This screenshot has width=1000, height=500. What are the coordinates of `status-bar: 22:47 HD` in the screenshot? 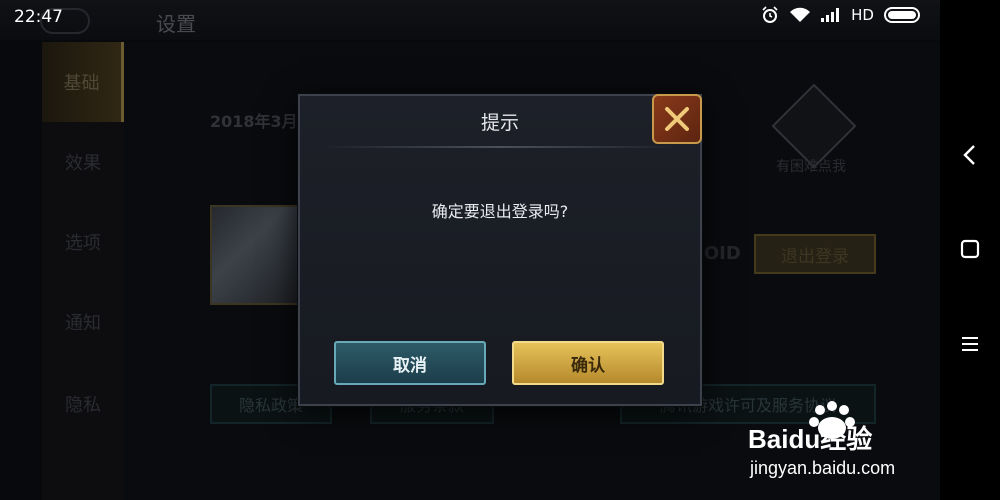 It's located at (500, 17).